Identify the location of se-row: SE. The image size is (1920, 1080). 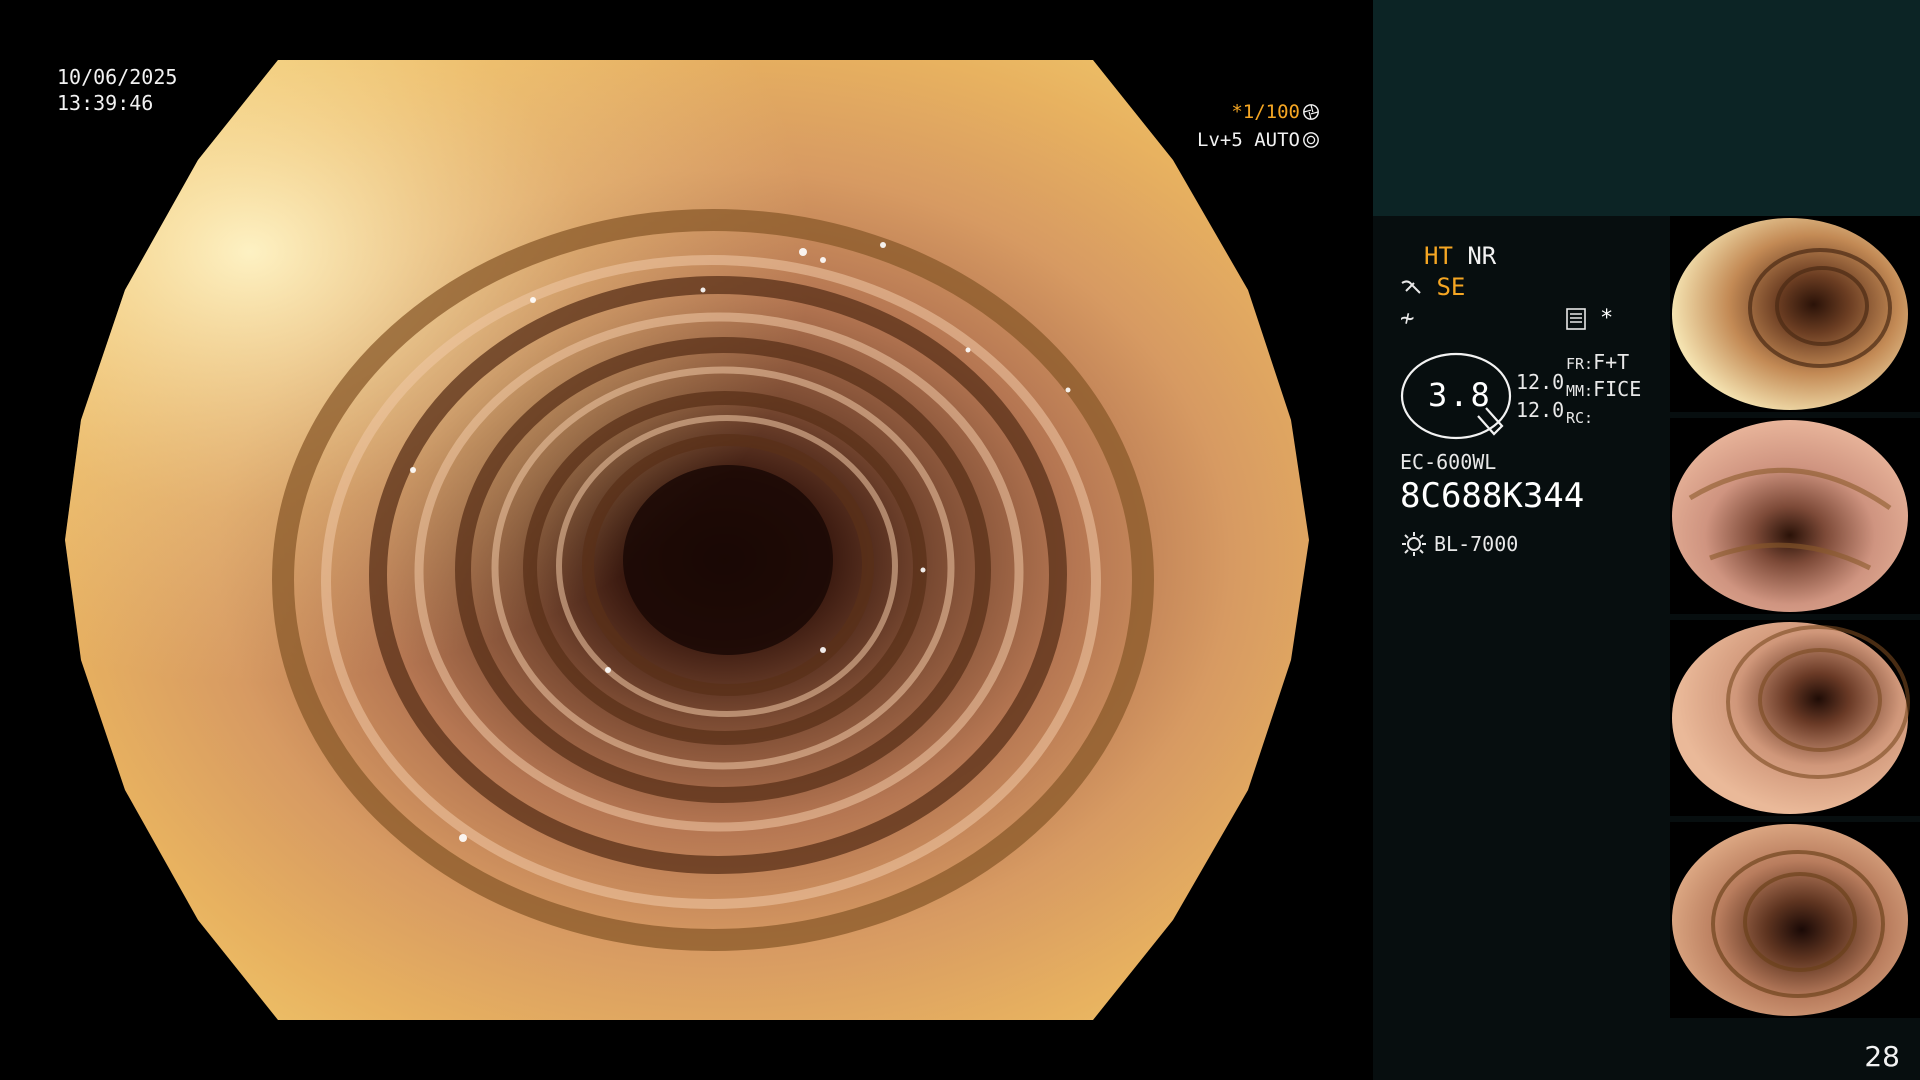
(1432, 287).